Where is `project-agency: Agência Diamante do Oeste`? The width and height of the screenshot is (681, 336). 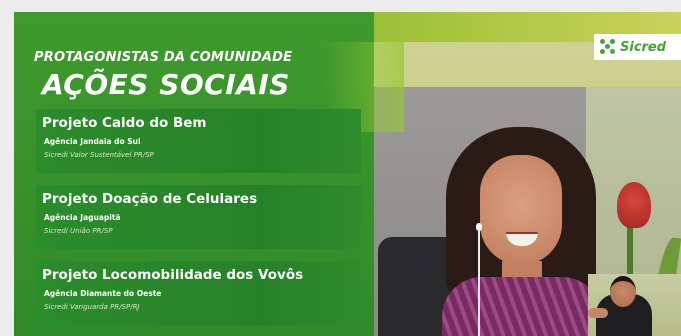 project-agency: Agência Diamante do Oeste is located at coordinates (103, 293).